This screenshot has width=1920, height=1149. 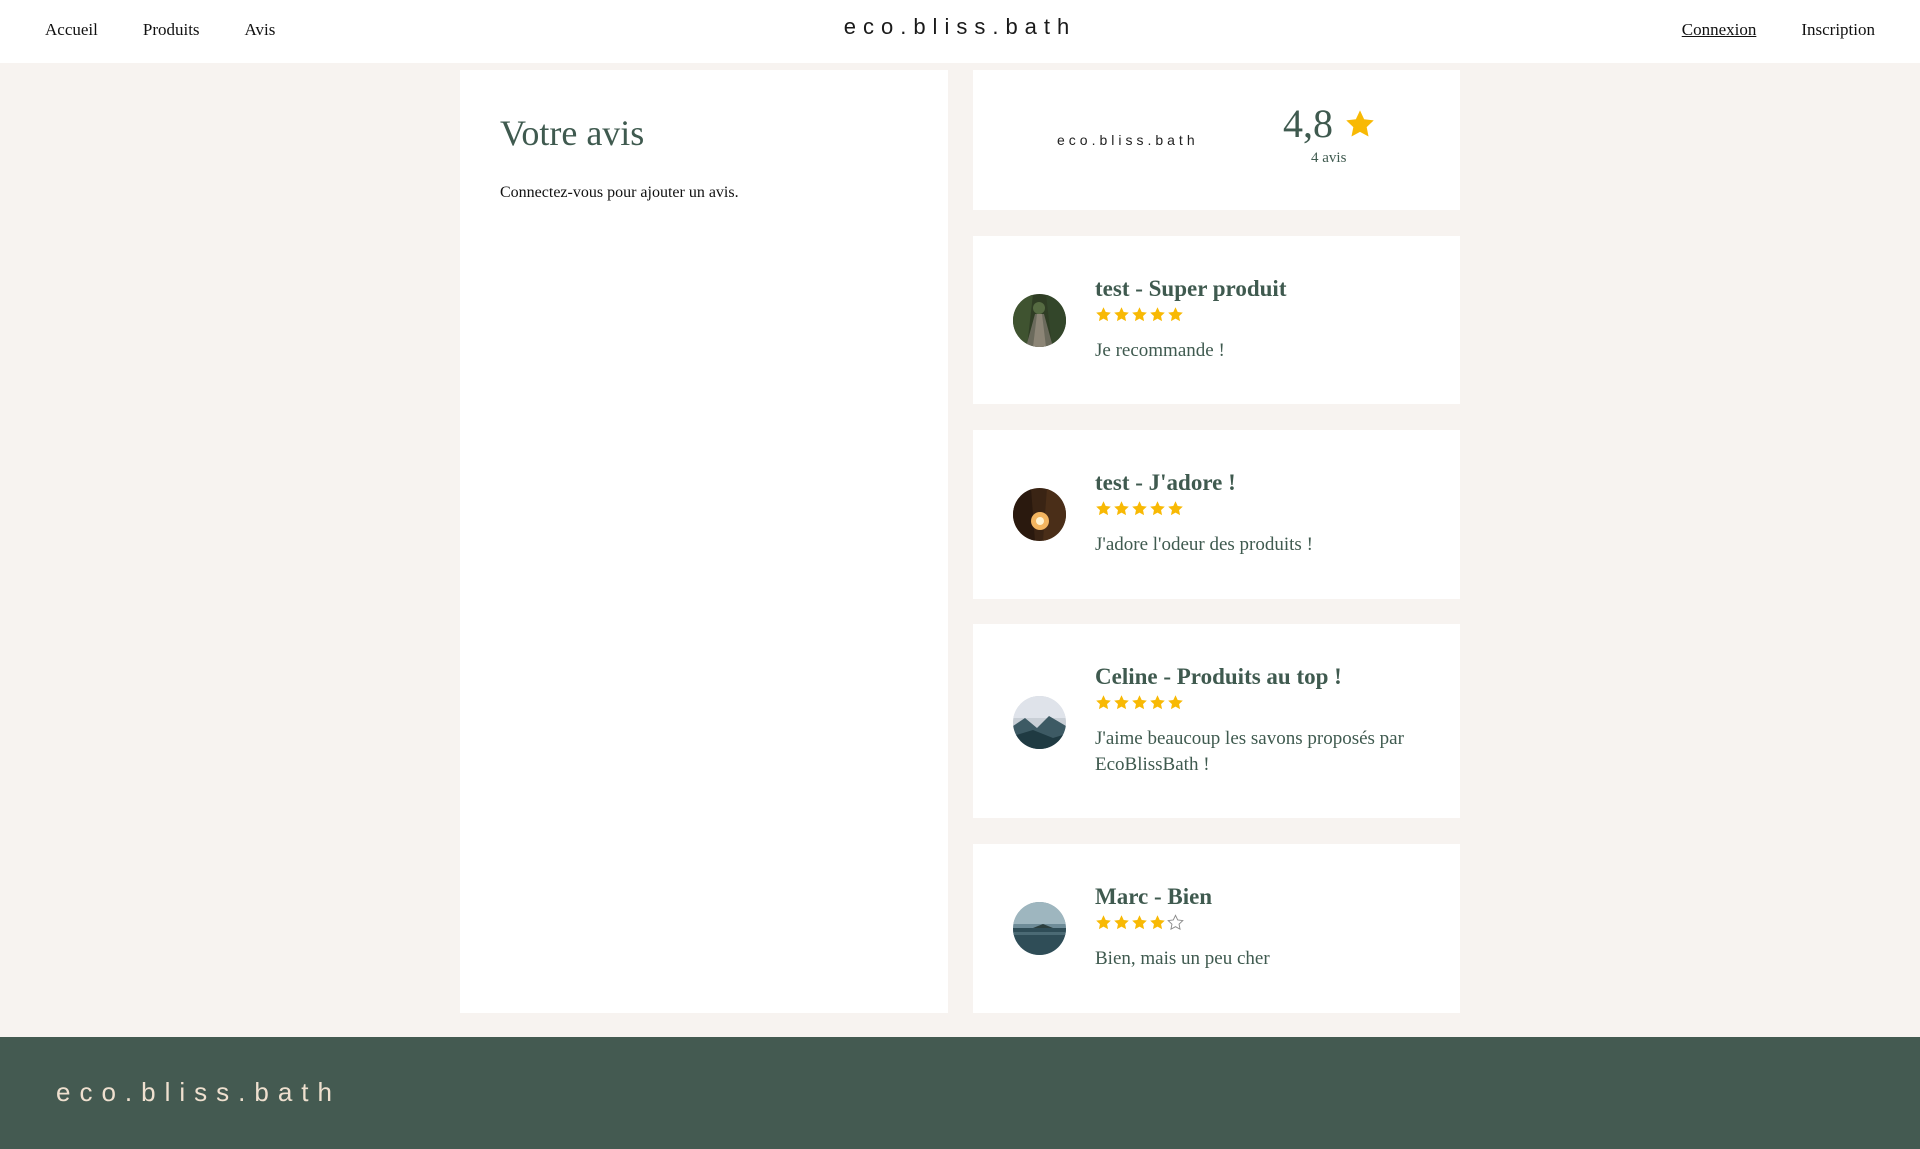 What do you see at coordinates (1360, 123) in the screenshot?
I see `star-icon` at bounding box center [1360, 123].